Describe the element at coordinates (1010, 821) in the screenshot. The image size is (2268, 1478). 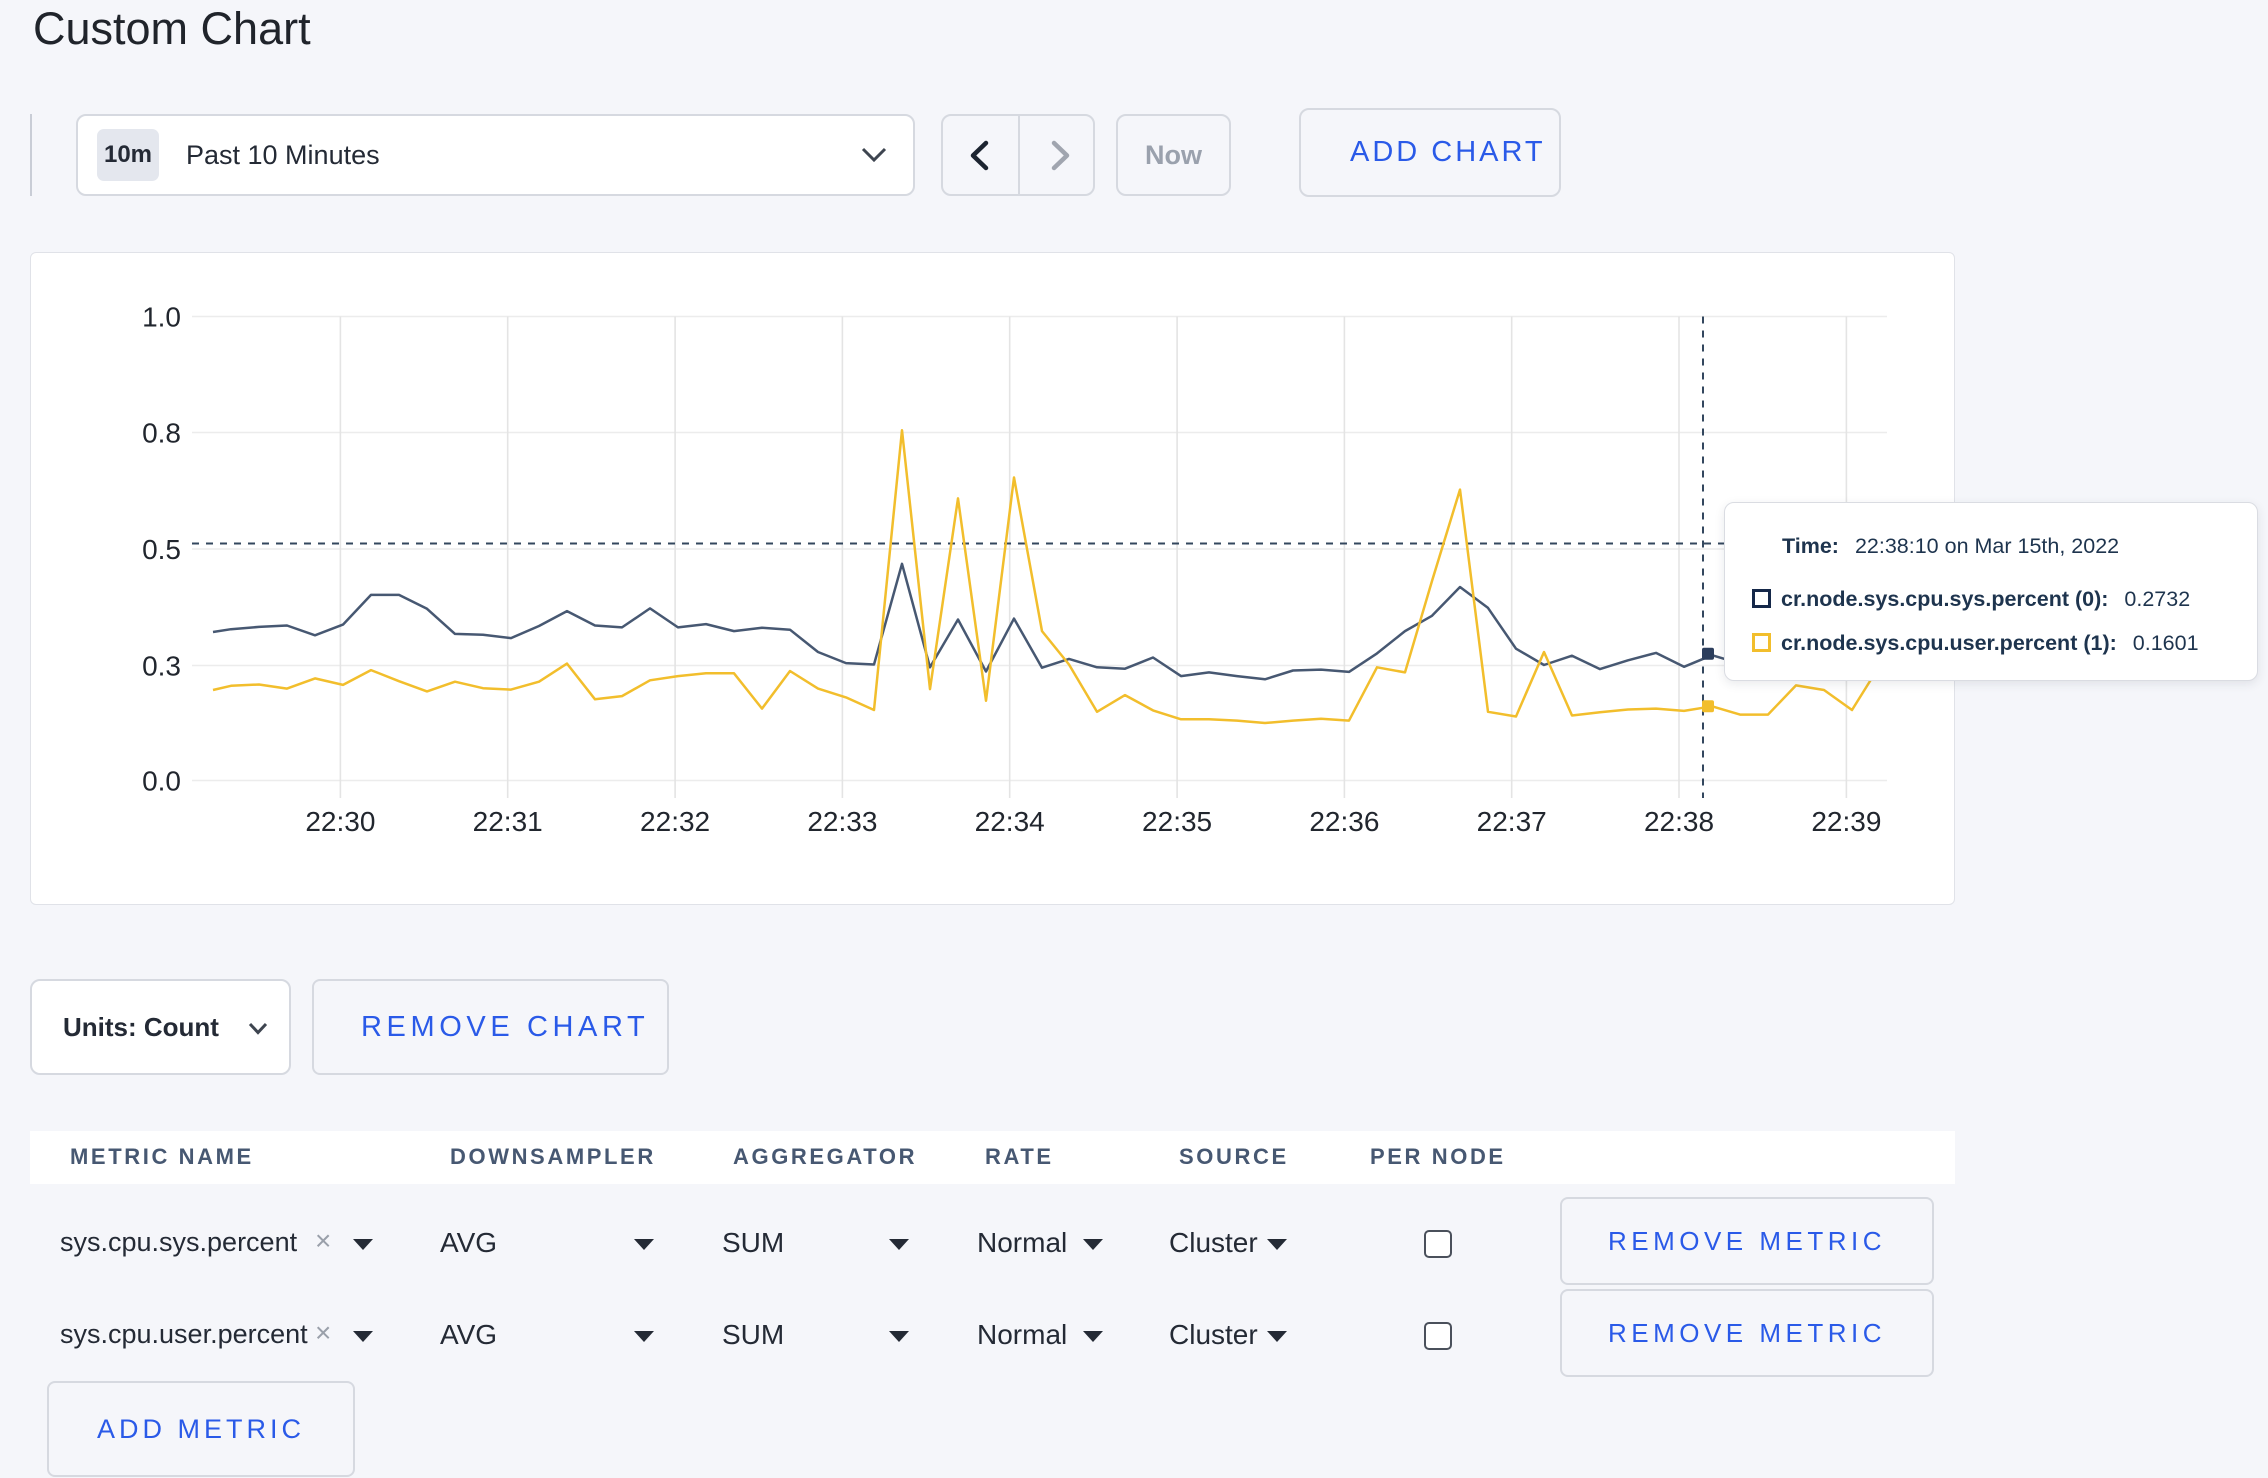
I see `svg-text: 22:34` at that location.